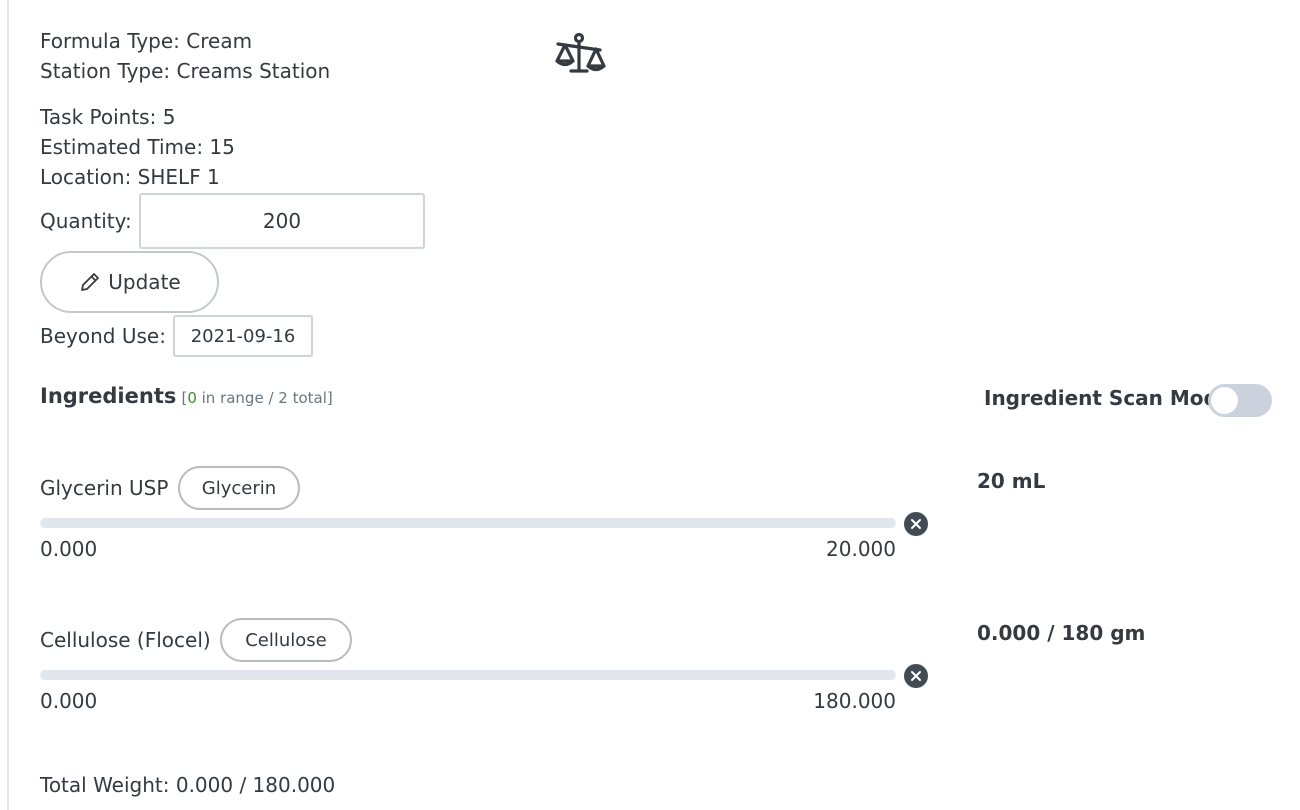 This screenshot has height=810, width=1300. I want to click on task-points: Task Points: 5, so click(108, 117).